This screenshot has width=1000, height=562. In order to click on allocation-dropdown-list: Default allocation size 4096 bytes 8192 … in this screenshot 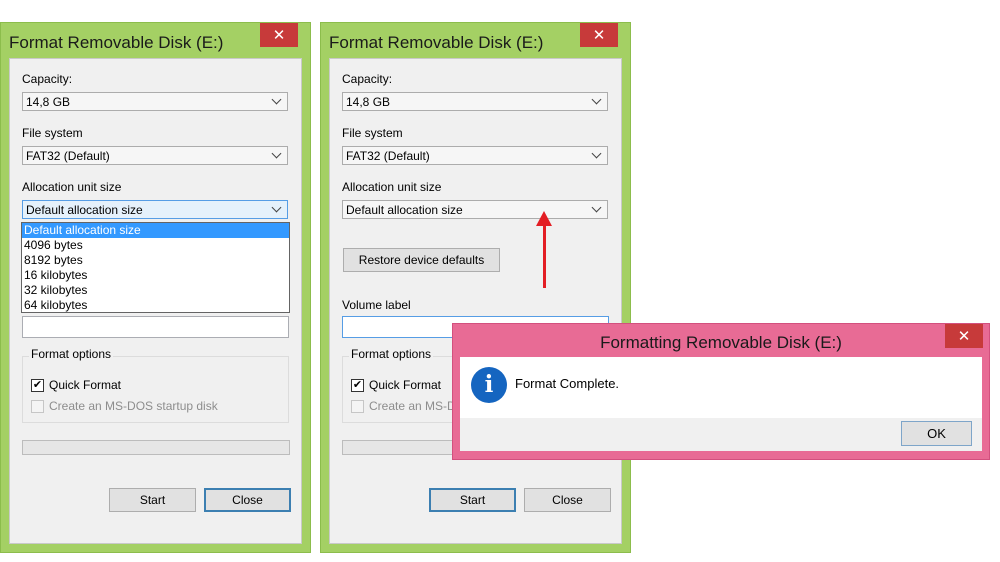, I will do `click(155, 267)`.